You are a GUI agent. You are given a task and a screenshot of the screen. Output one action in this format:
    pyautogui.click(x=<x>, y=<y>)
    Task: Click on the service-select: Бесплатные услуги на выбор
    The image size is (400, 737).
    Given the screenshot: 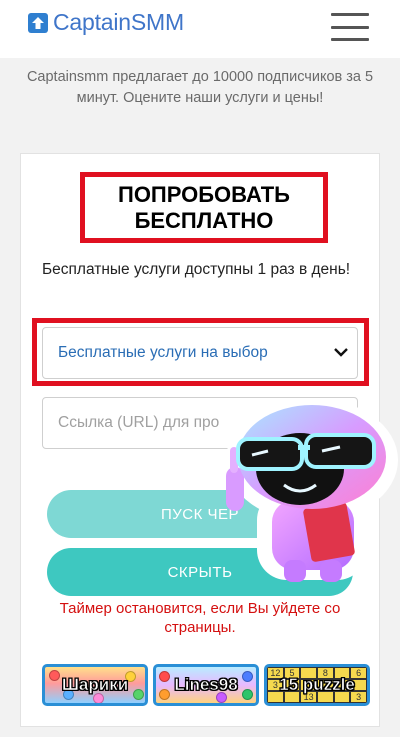 What is the action you would take?
    pyautogui.click(x=200, y=353)
    